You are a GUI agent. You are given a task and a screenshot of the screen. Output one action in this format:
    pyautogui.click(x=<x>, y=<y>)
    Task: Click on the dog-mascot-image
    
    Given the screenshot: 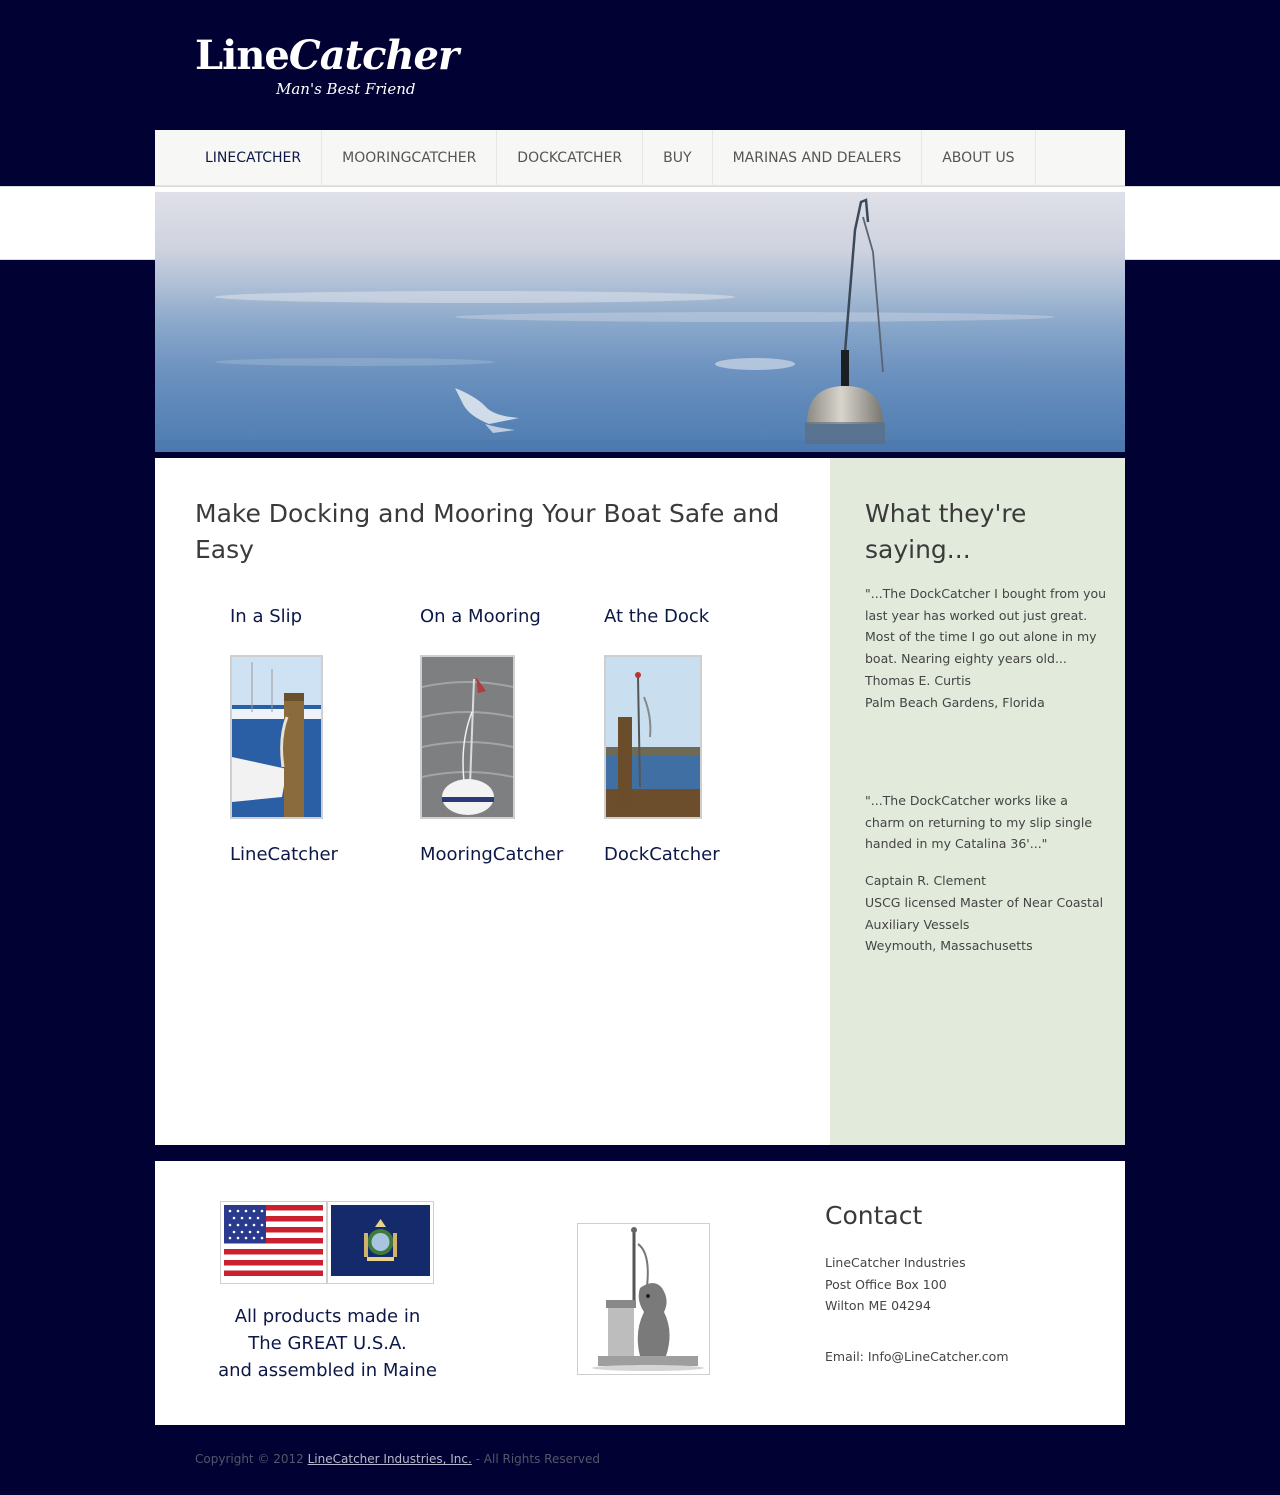 What is the action you would take?
    pyautogui.click(x=643, y=1299)
    